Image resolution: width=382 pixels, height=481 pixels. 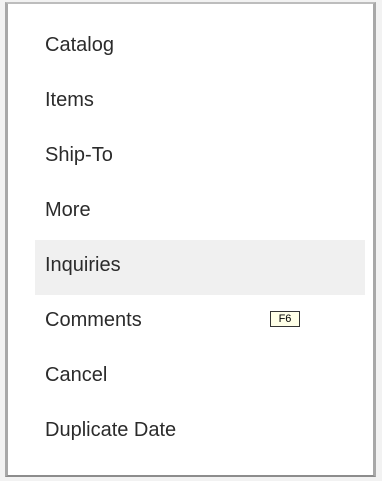 What do you see at coordinates (200, 377) in the screenshot?
I see `menu-item-cancel: Cancel` at bounding box center [200, 377].